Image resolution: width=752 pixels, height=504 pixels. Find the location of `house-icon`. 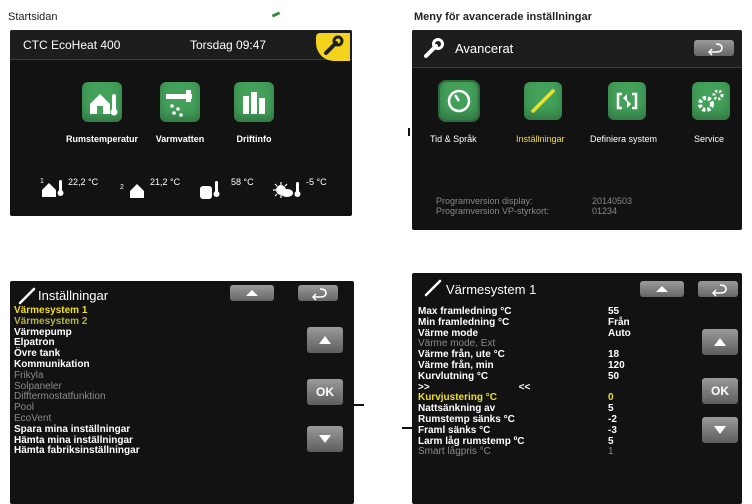

house-icon is located at coordinates (137, 191).